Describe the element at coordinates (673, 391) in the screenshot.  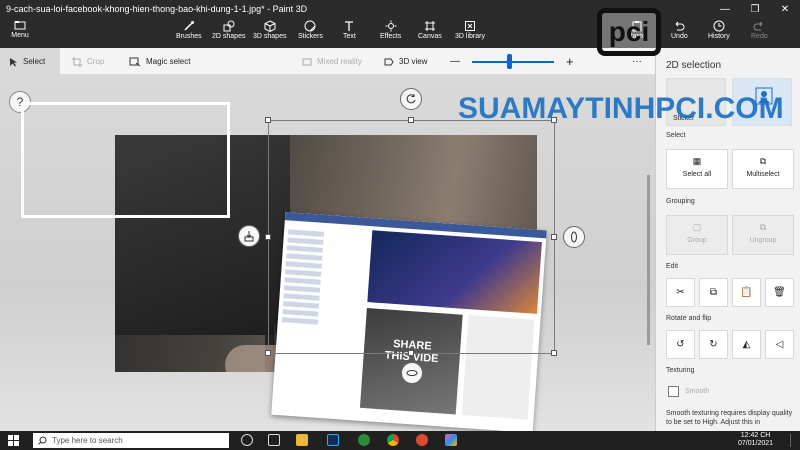
I see `smooth-checkbox` at that location.